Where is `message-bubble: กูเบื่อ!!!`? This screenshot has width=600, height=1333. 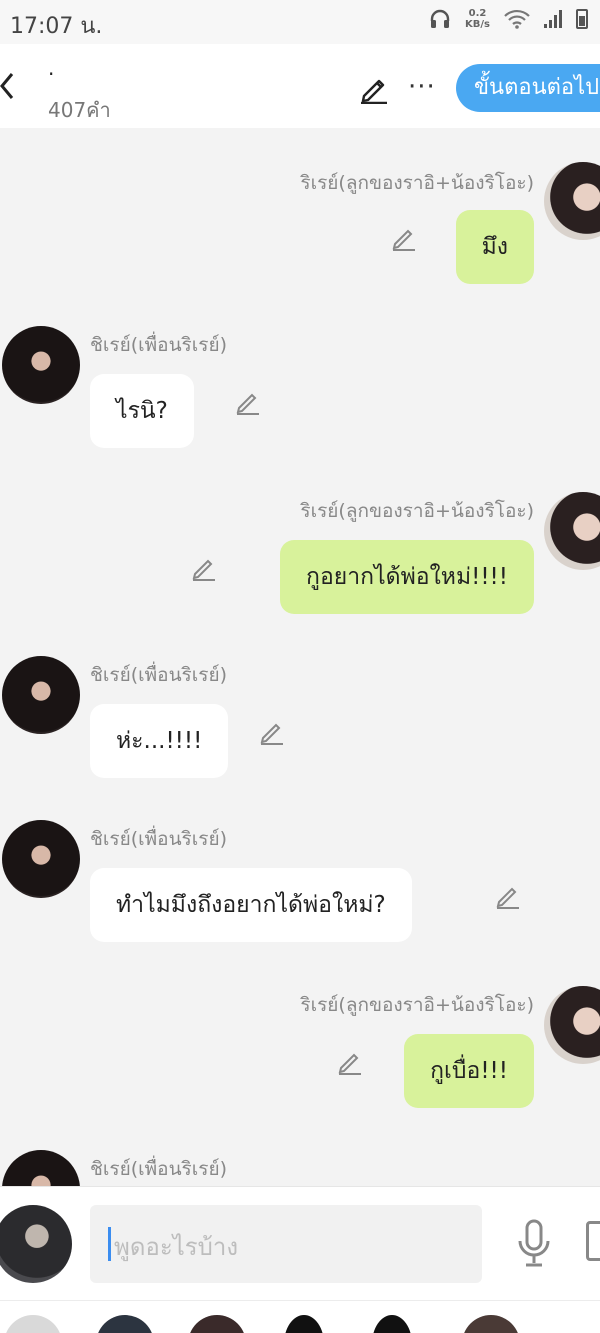 message-bubble: กูเบื่อ!!! is located at coordinates (469, 1071).